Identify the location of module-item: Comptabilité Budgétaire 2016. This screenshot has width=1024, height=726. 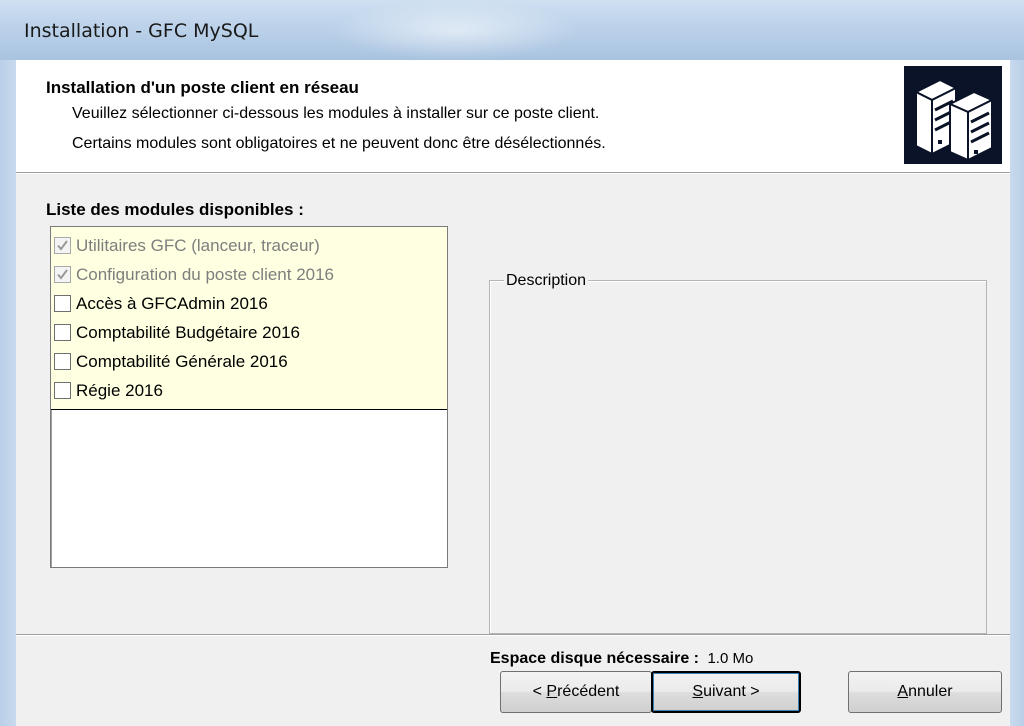
(249, 332).